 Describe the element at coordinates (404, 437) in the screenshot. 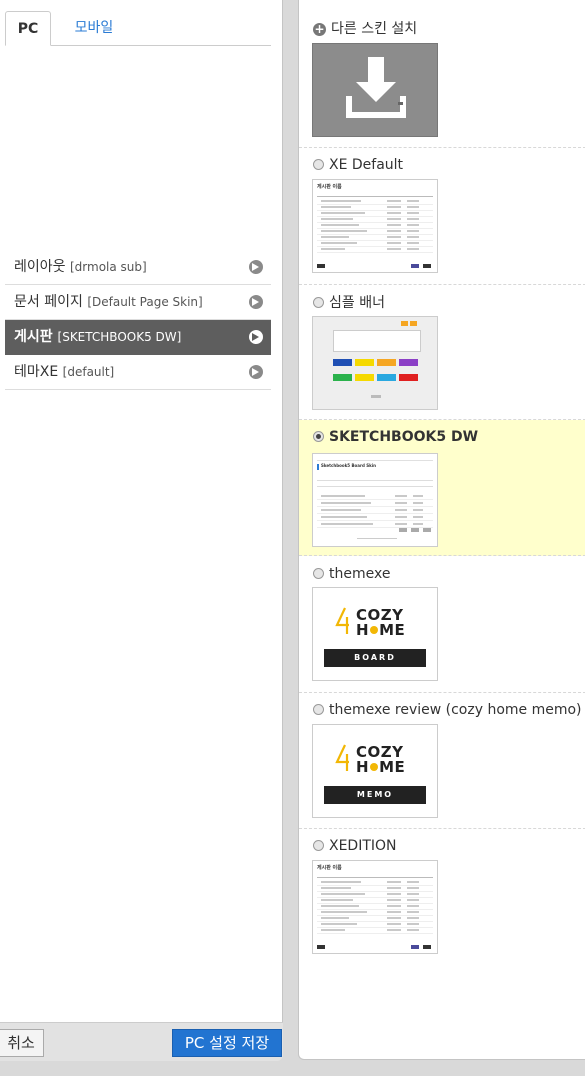

I see `skin-name: SKETCHBOOK5 DW` at that location.